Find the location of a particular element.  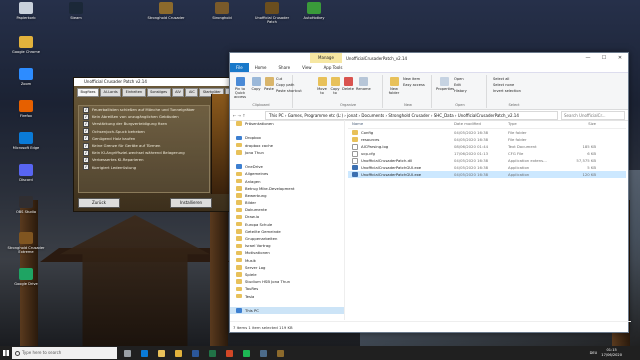

delete-button: Delete is located at coordinates (348, 84).